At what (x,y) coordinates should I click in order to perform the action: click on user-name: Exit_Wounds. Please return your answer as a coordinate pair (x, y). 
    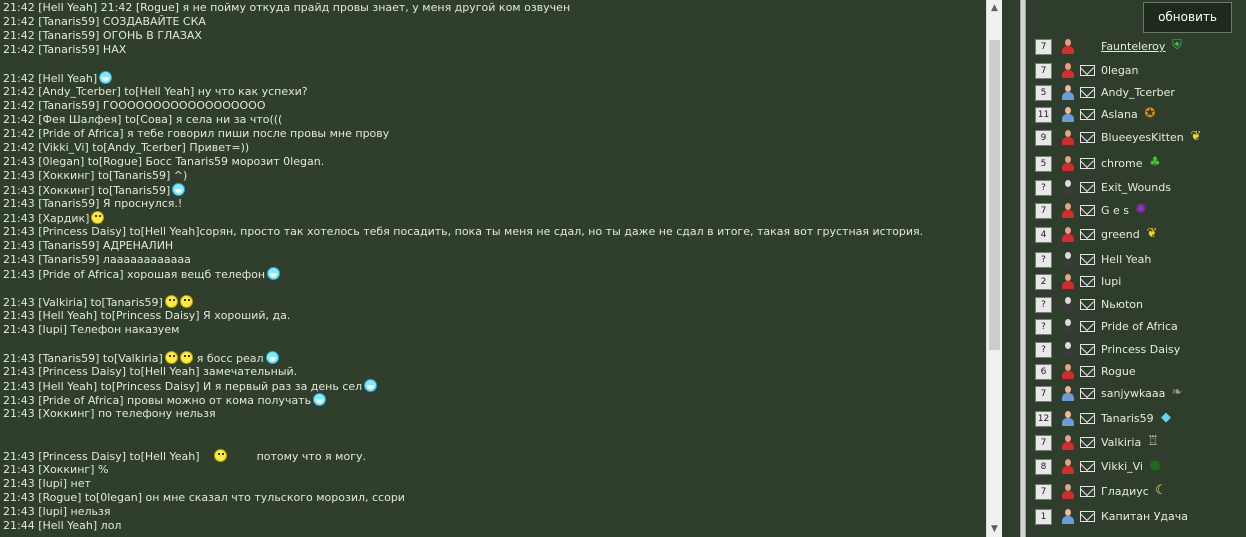
    Looking at the image, I should click on (1136, 187).